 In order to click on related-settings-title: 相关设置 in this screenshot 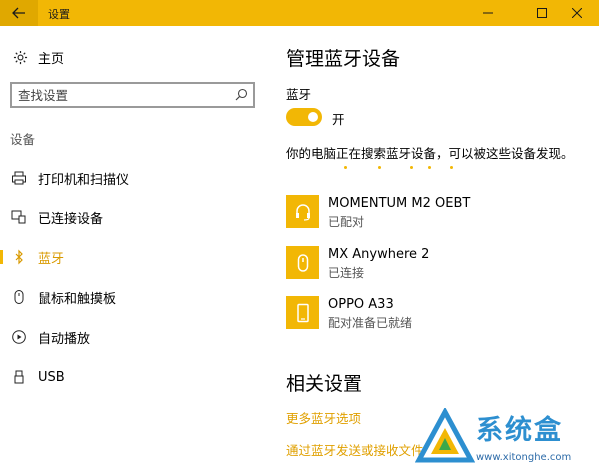, I will do `click(324, 384)`.